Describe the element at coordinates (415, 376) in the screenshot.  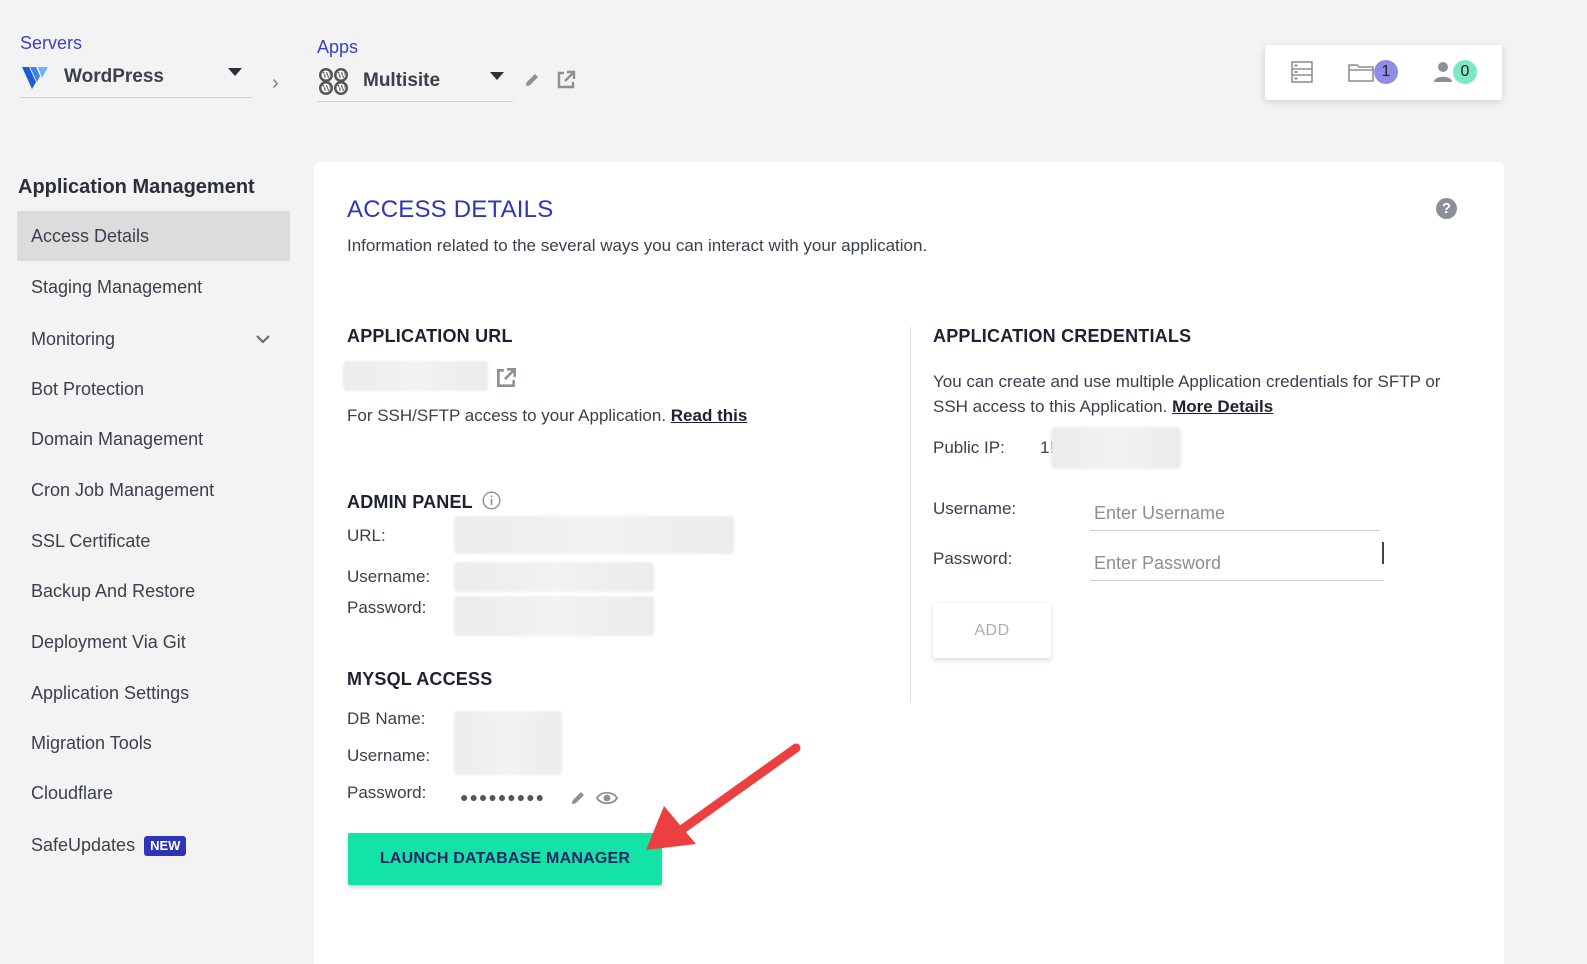
I see `application-url-value` at that location.